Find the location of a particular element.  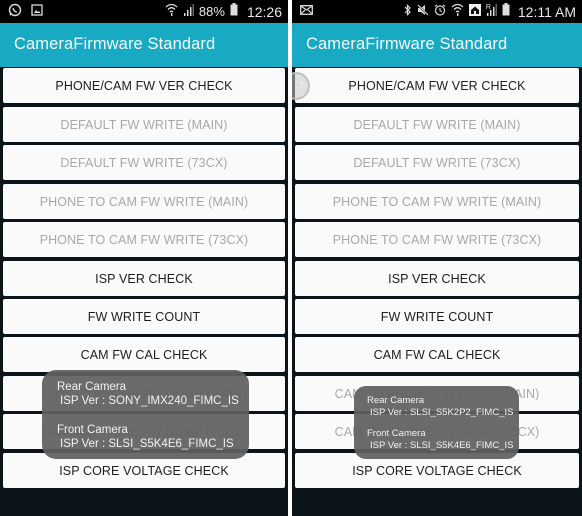

battery-percent: 88% is located at coordinates (211, 11).